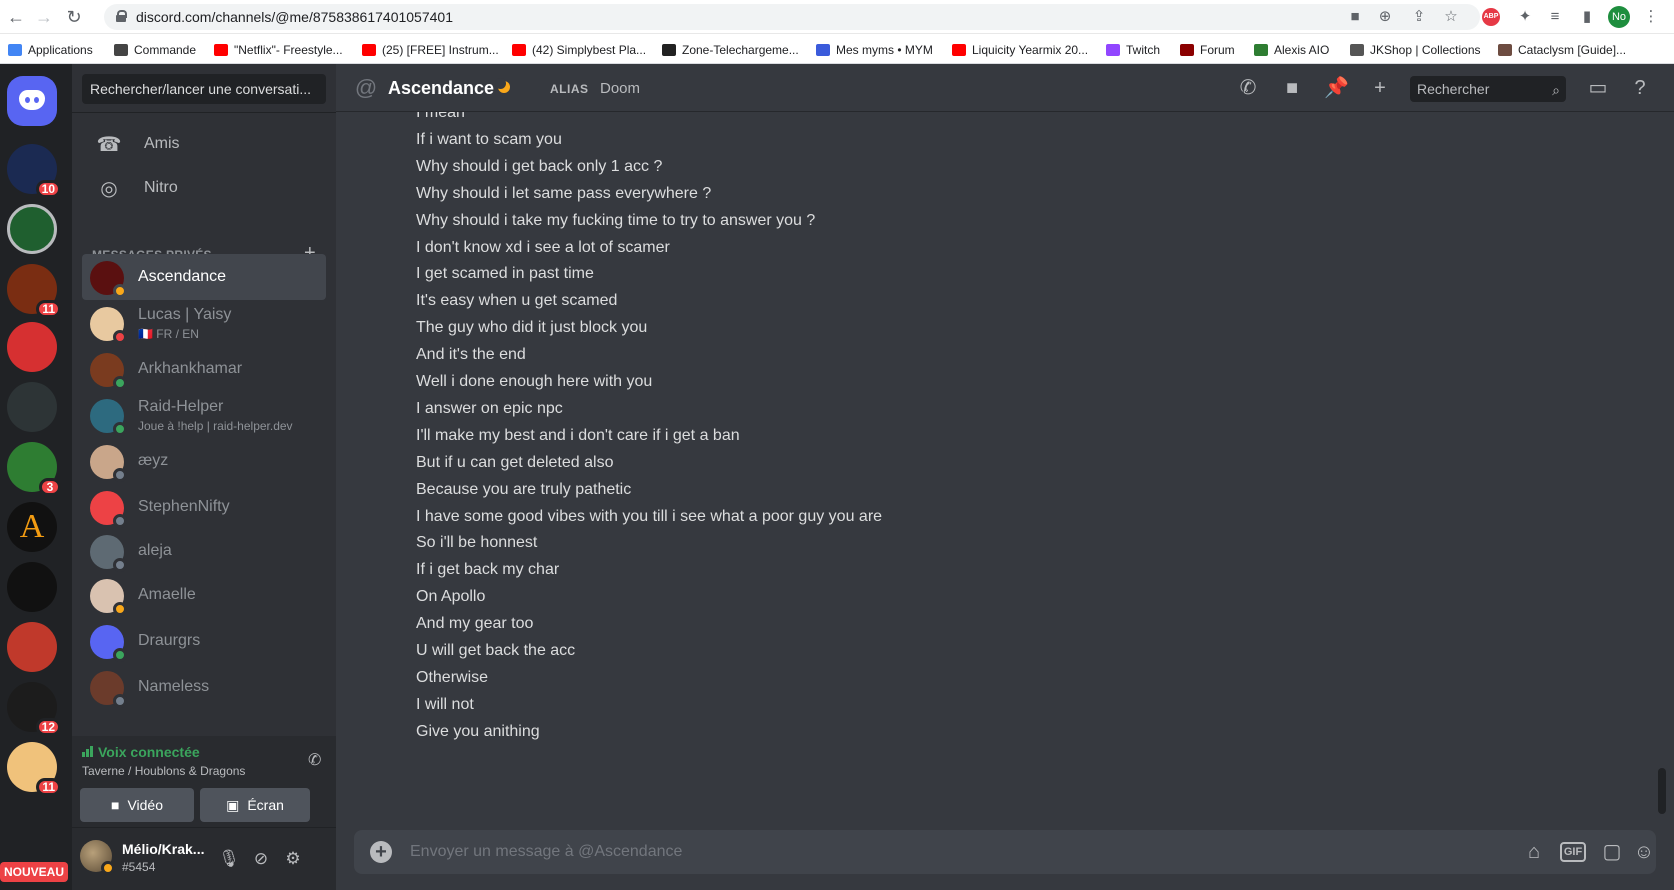 This screenshot has width=1674, height=890. I want to click on dm-item: Lucas | Yaisy 🇫🇷 FR / EN, so click(204, 323).